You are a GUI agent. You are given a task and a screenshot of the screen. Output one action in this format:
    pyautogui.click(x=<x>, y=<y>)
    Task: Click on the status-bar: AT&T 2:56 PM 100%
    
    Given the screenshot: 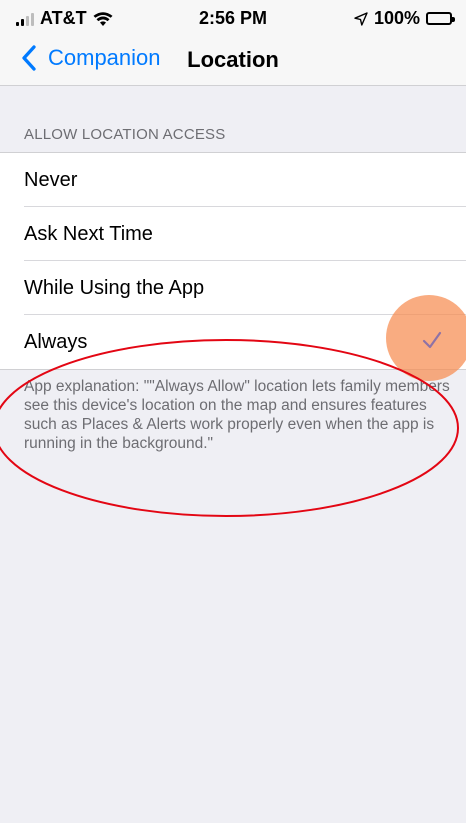 What is the action you would take?
    pyautogui.click(x=233, y=18)
    